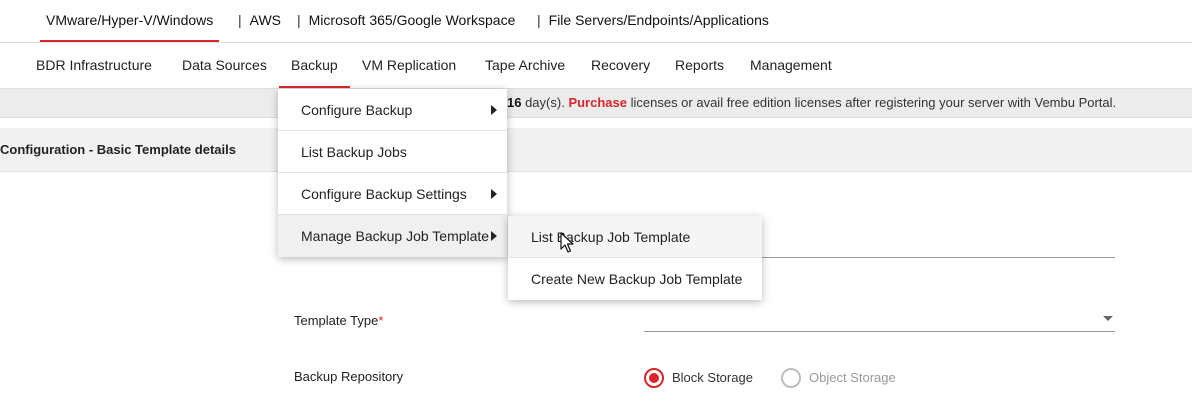 Image resolution: width=1192 pixels, height=412 pixels. What do you see at coordinates (357, 110) in the screenshot?
I see `menu-item-label: Configure Backup` at bounding box center [357, 110].